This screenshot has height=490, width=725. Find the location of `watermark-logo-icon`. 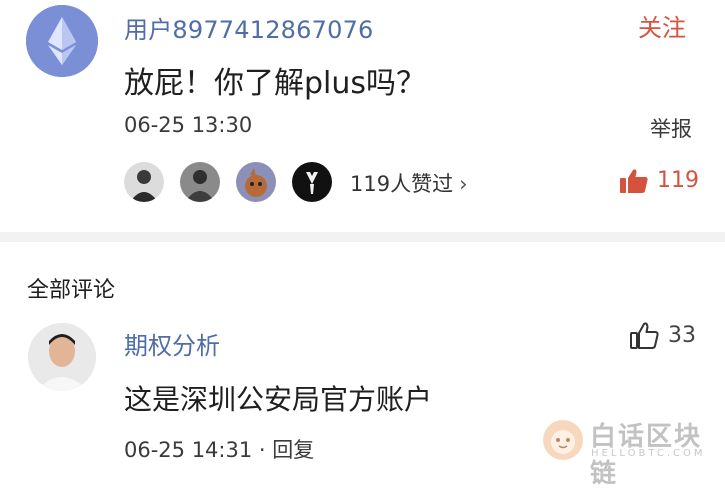

watermark-logo-icon is located at coordinates (563, 440).